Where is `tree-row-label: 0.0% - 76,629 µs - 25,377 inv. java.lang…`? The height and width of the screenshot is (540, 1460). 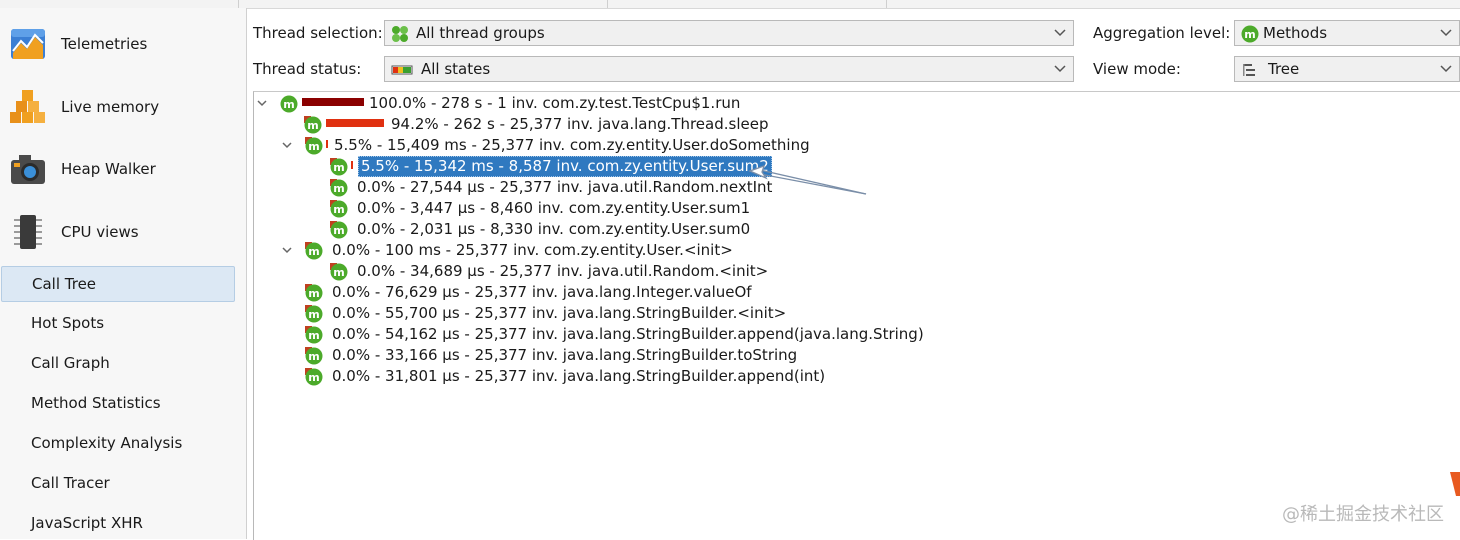 tree-row-label: 0.0% - 76,629 µs - 25,377 inv. java.lang… is located at coordinates (542, 292).